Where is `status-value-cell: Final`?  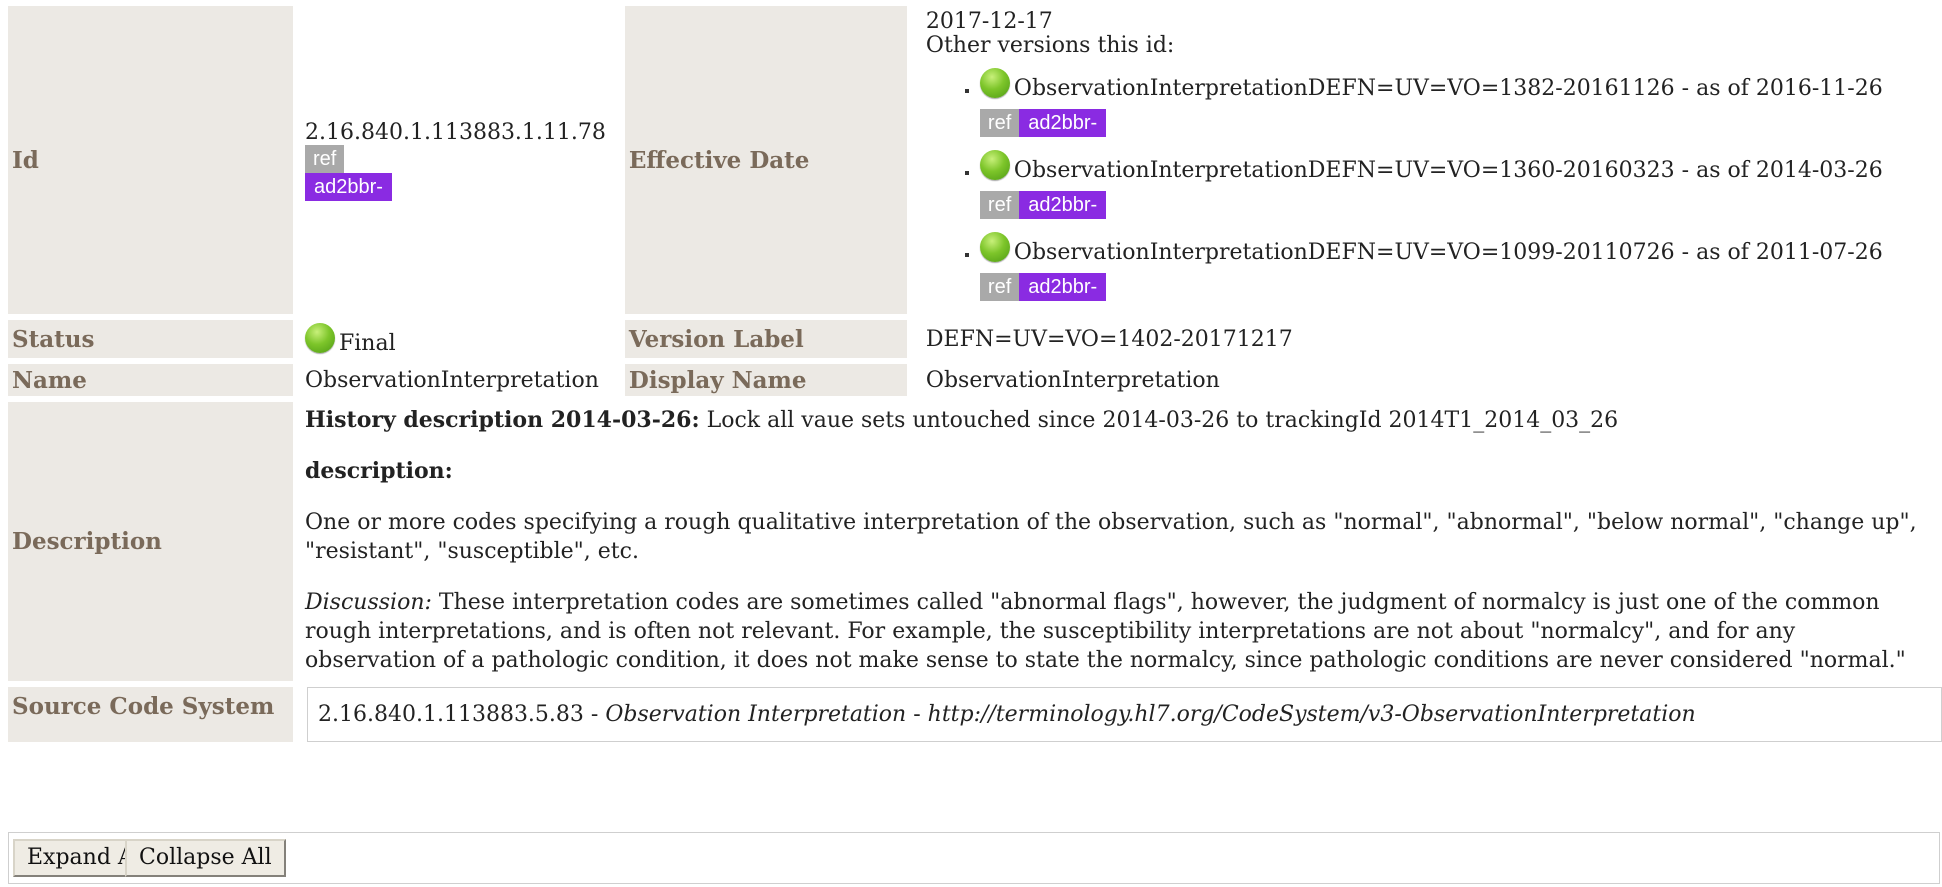 status-value-cell: Final is located at coordinates (464, 342).